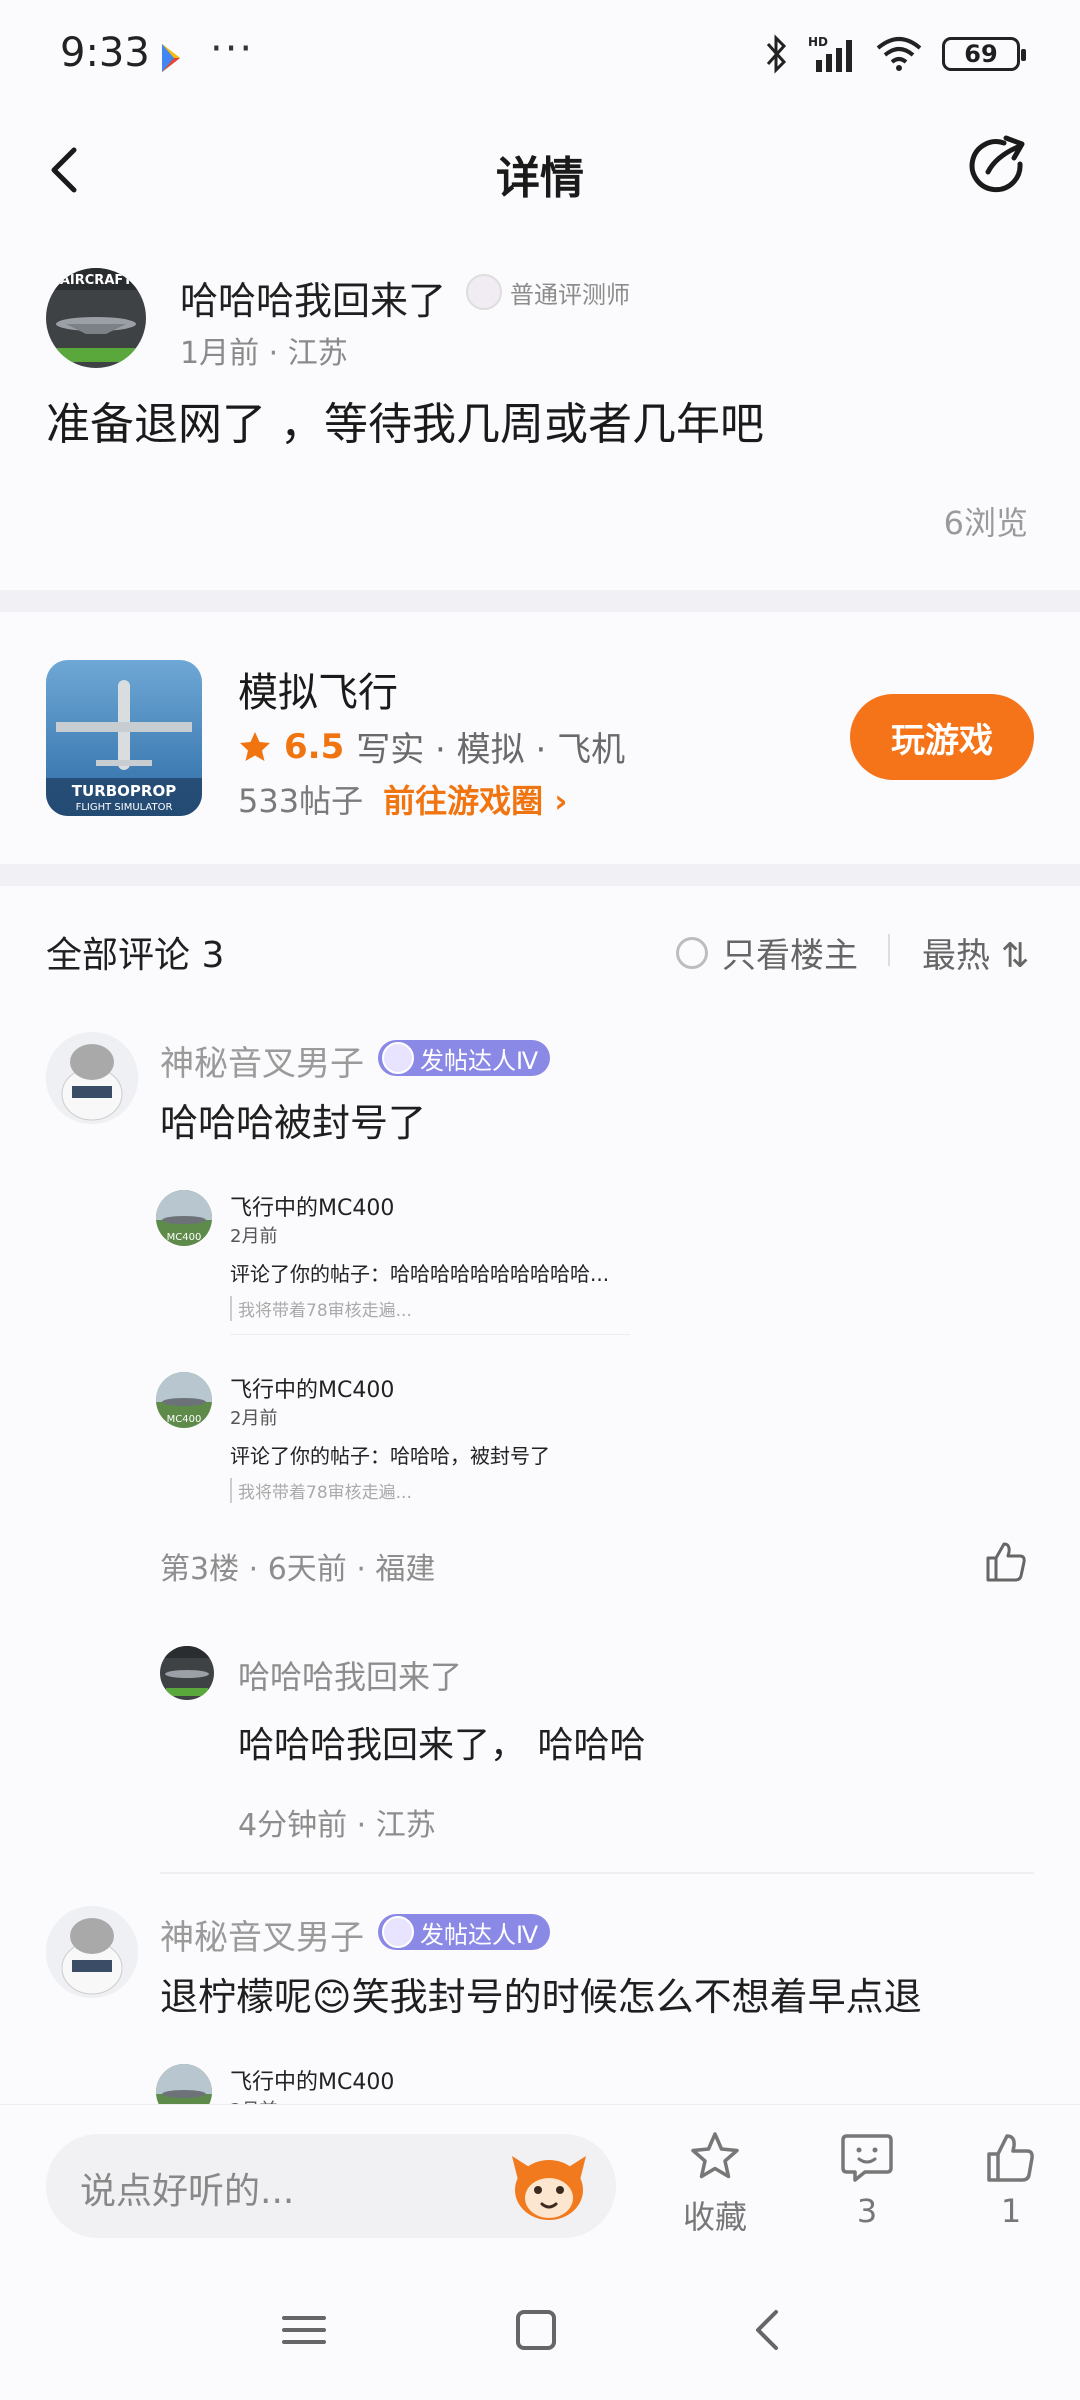 This screenshot has height=2400, width=1080. I want to click on status-icons: HD 69, so click(895, 54).